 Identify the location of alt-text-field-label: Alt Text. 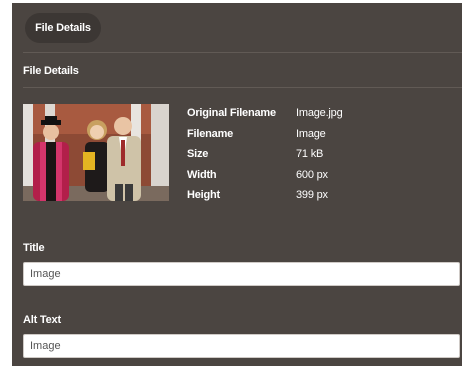
(42, 320).